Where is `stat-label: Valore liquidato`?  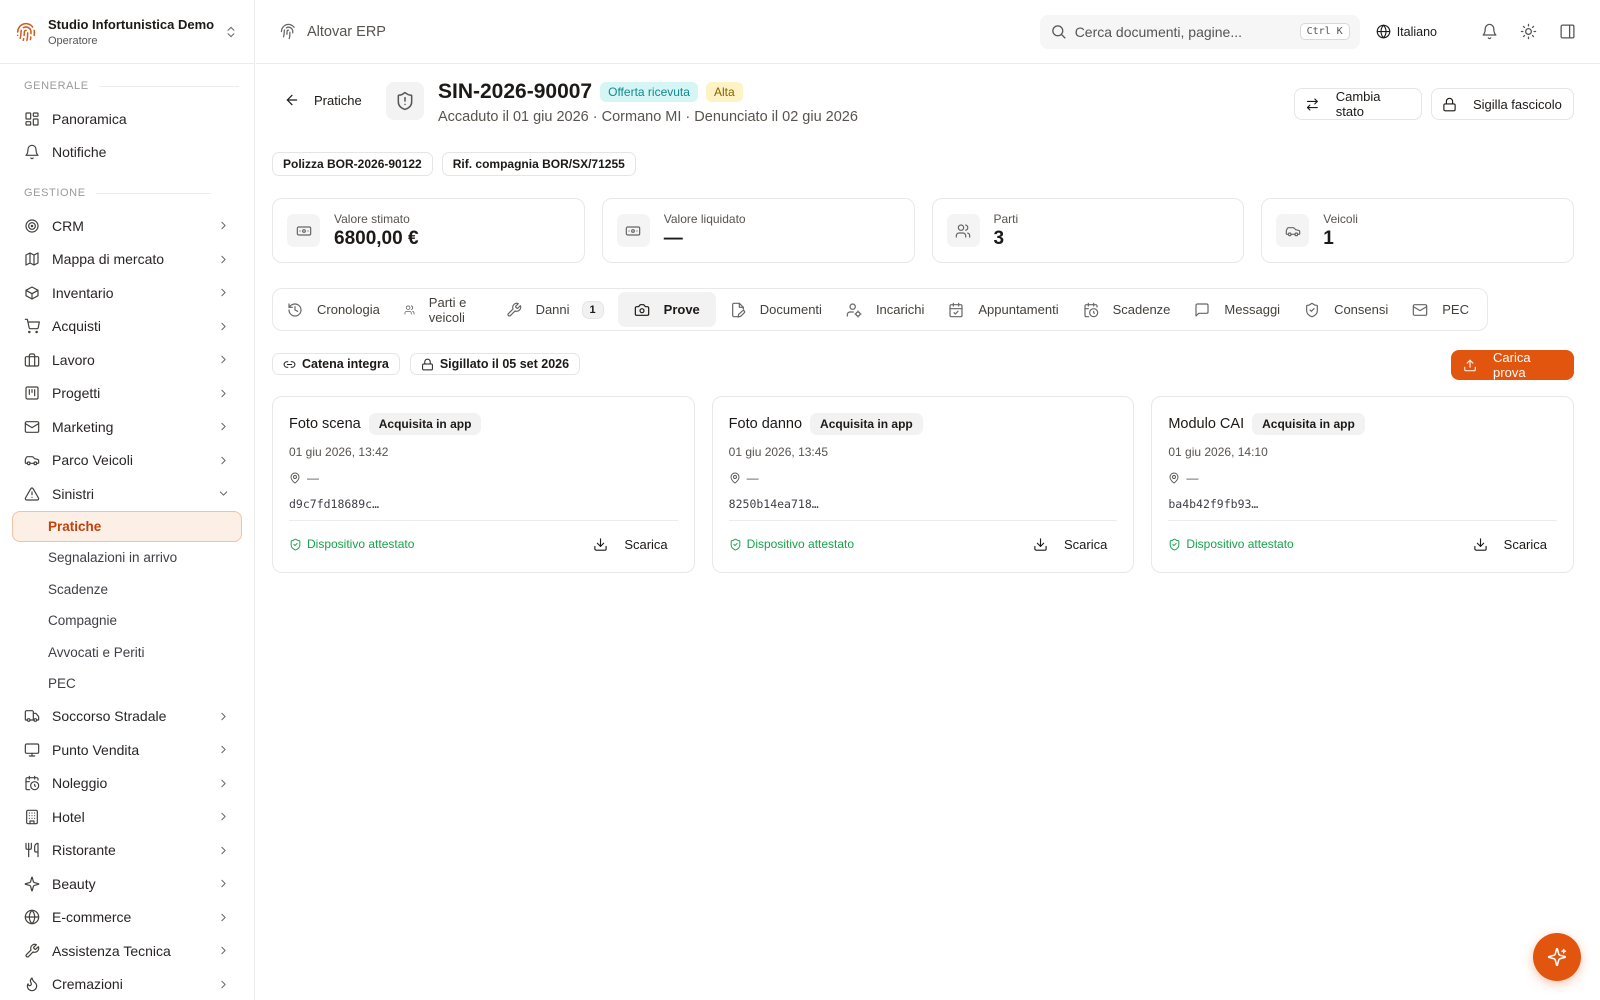 stat-label: Valore liquidato is located at coordinates (704, 218).